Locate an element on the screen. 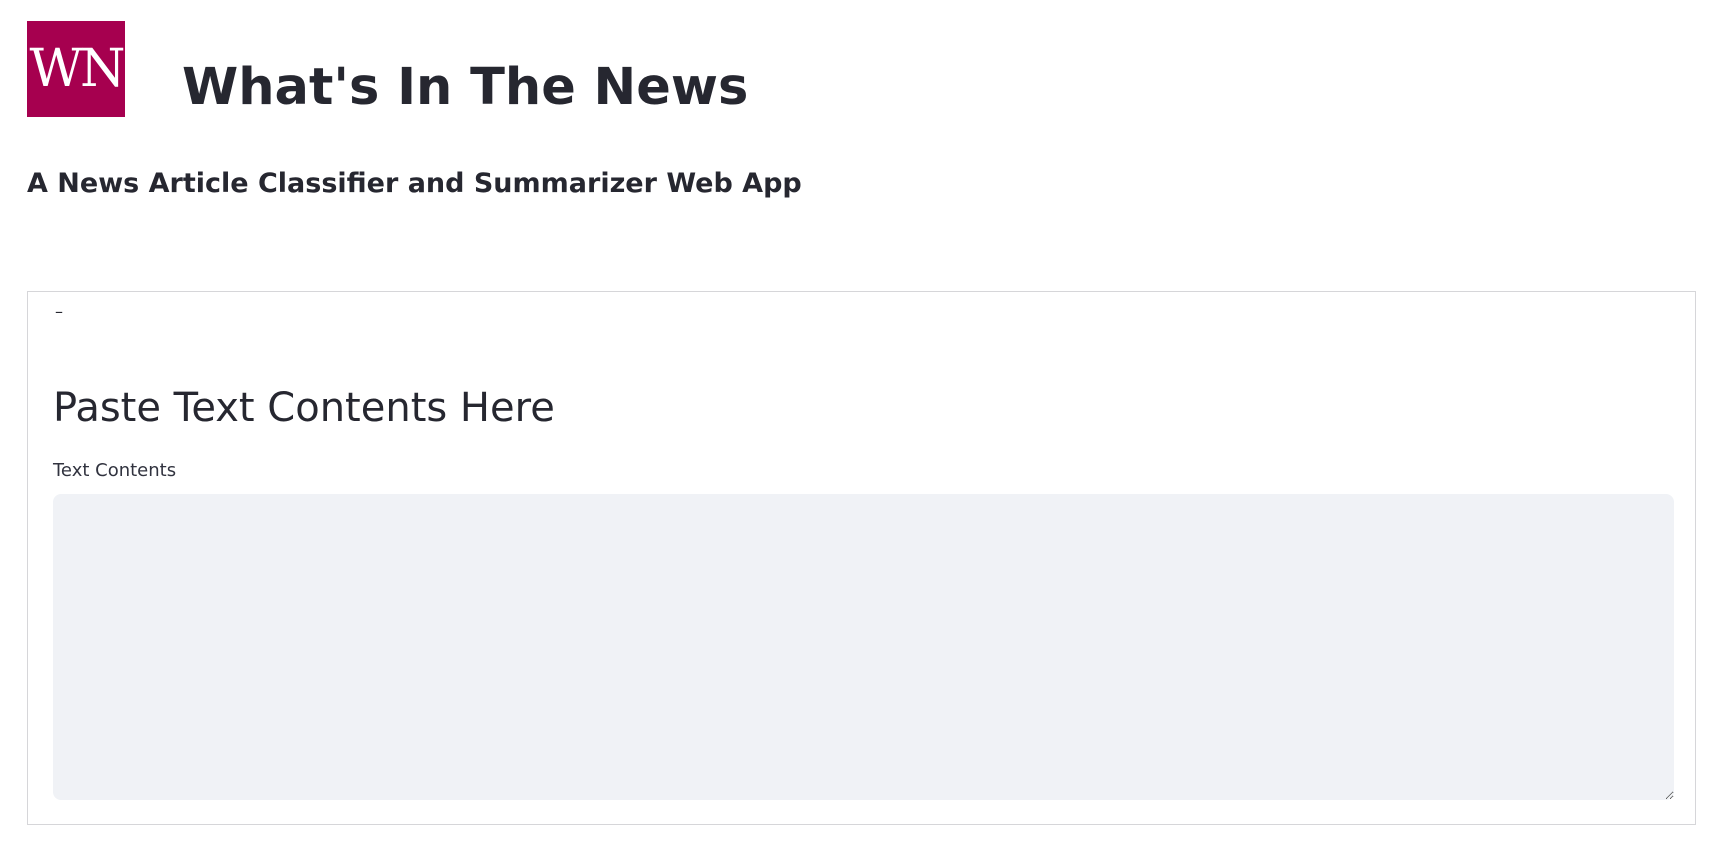 The image size is (1724, 843). form-heading: Paste Text Contents Here is located at coordinates (304, 408).